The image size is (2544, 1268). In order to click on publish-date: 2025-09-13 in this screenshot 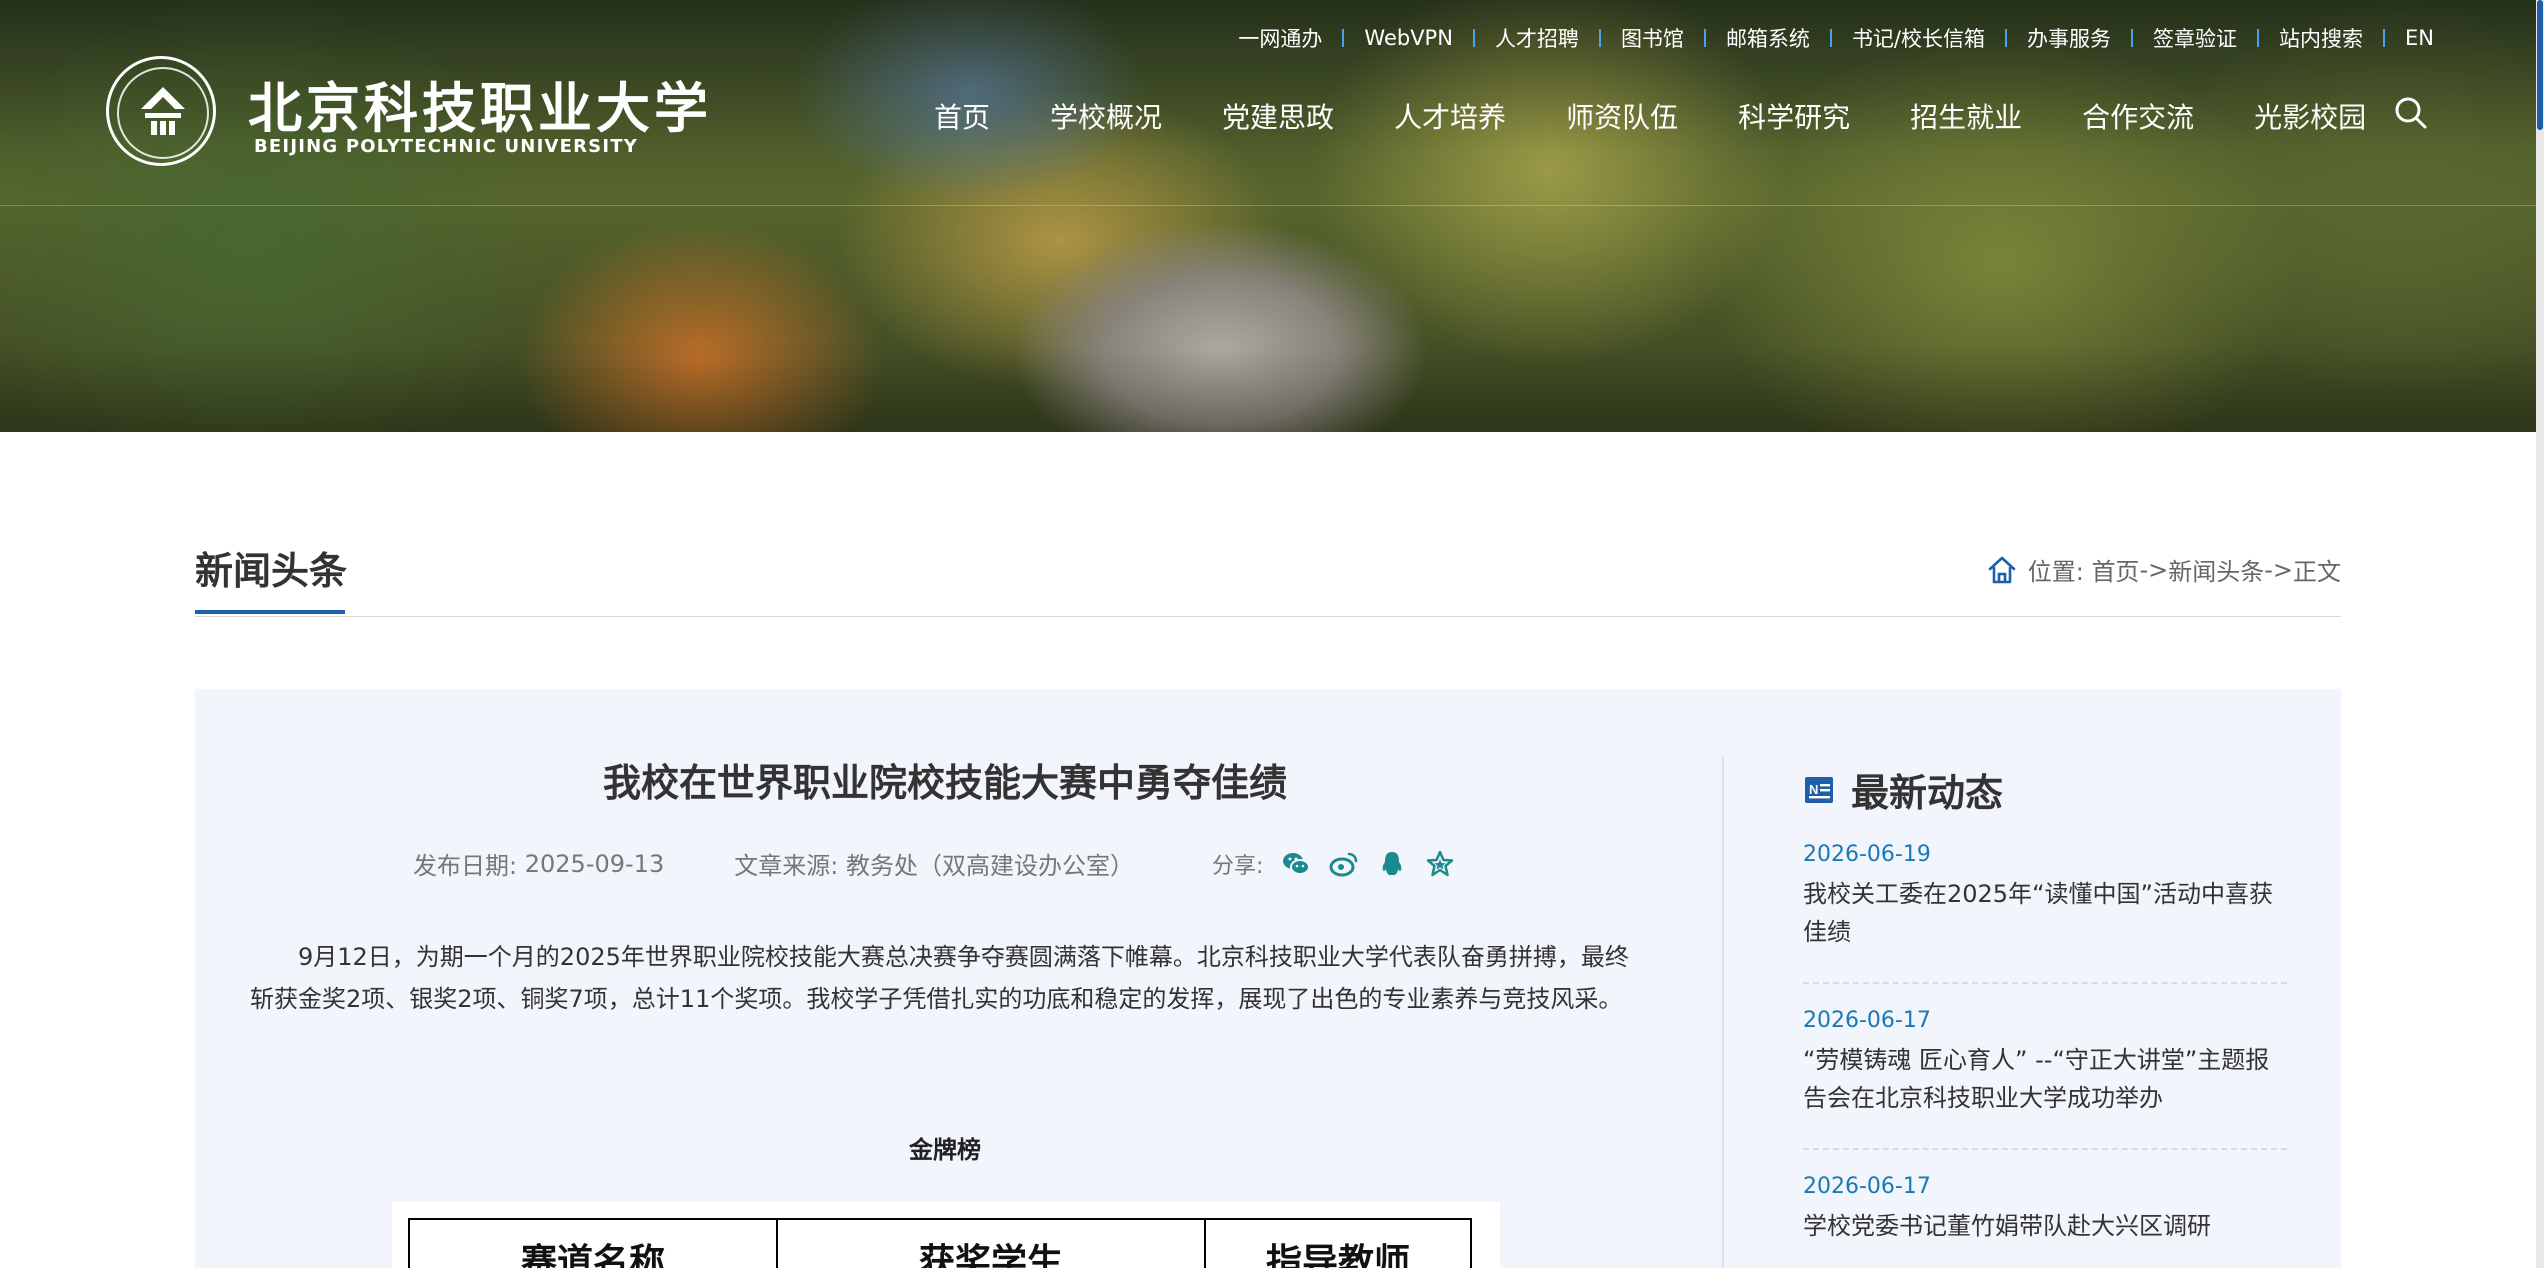, I will do `click(594, 863)`.